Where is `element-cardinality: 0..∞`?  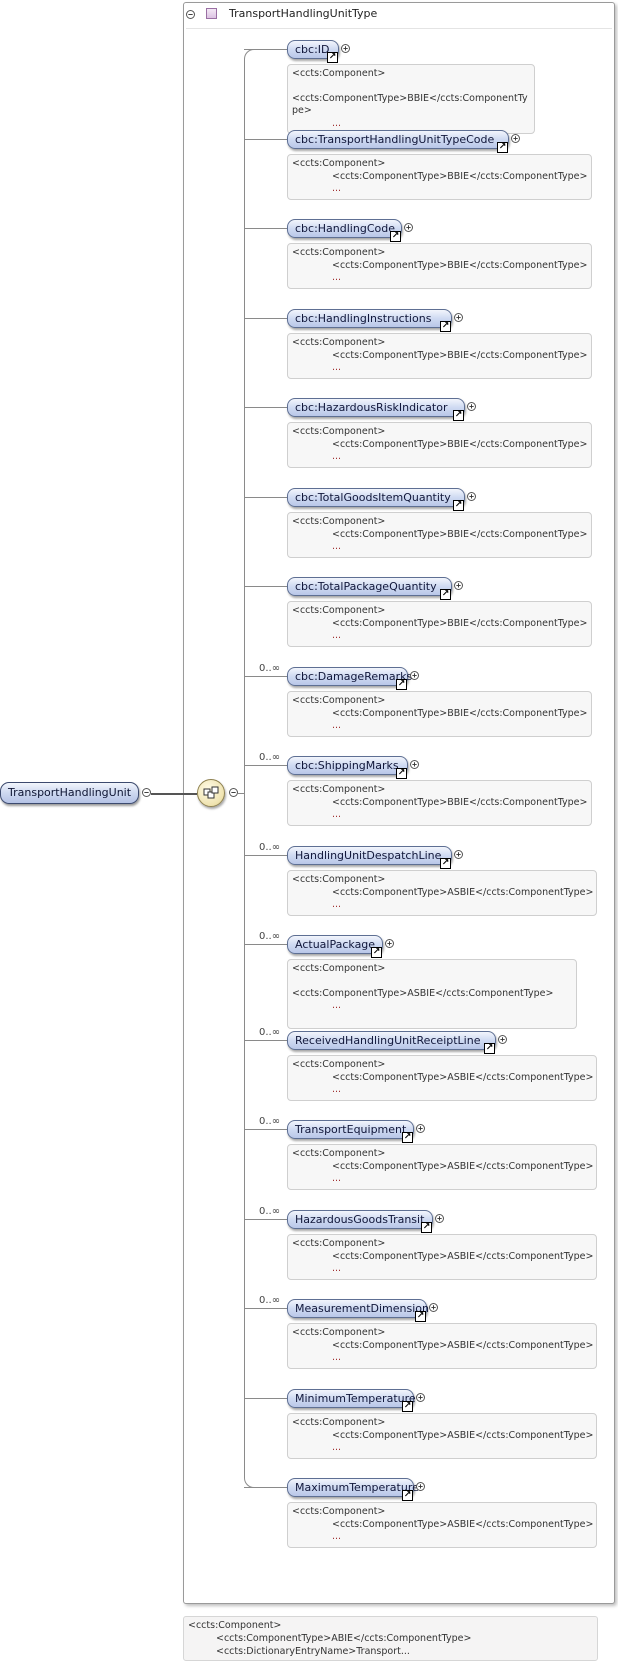 element-cardinality: 0..∞ is located at coordinates (270, 1300).